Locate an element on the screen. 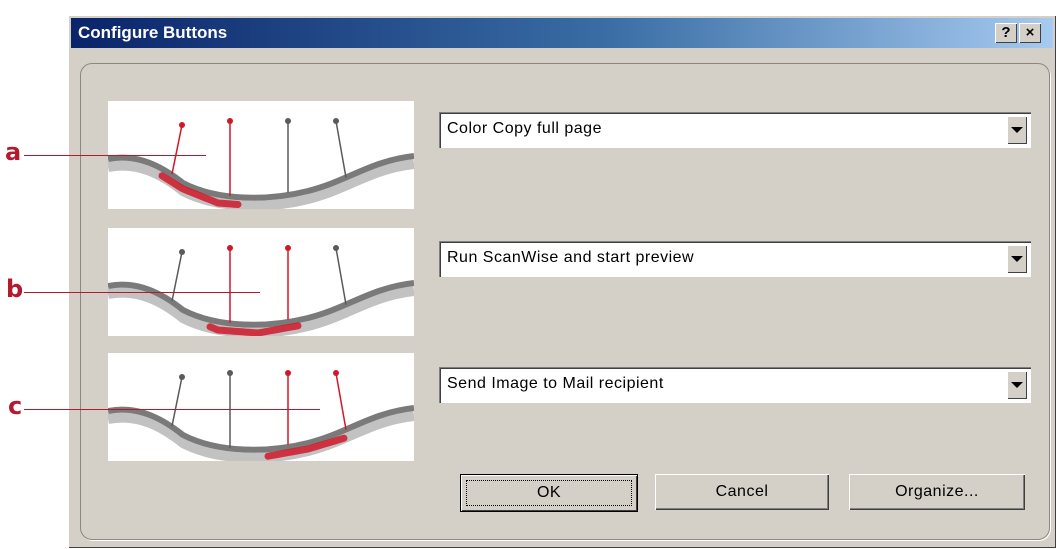  scanner-button-b-illustration is located at coordinates (261, 282).